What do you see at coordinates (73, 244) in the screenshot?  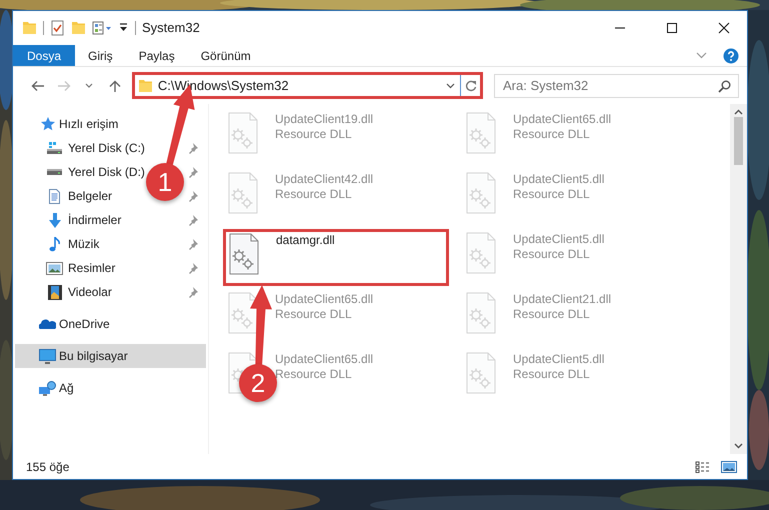 I see `nav-item: Müzik` at bounding box center [73, 244].